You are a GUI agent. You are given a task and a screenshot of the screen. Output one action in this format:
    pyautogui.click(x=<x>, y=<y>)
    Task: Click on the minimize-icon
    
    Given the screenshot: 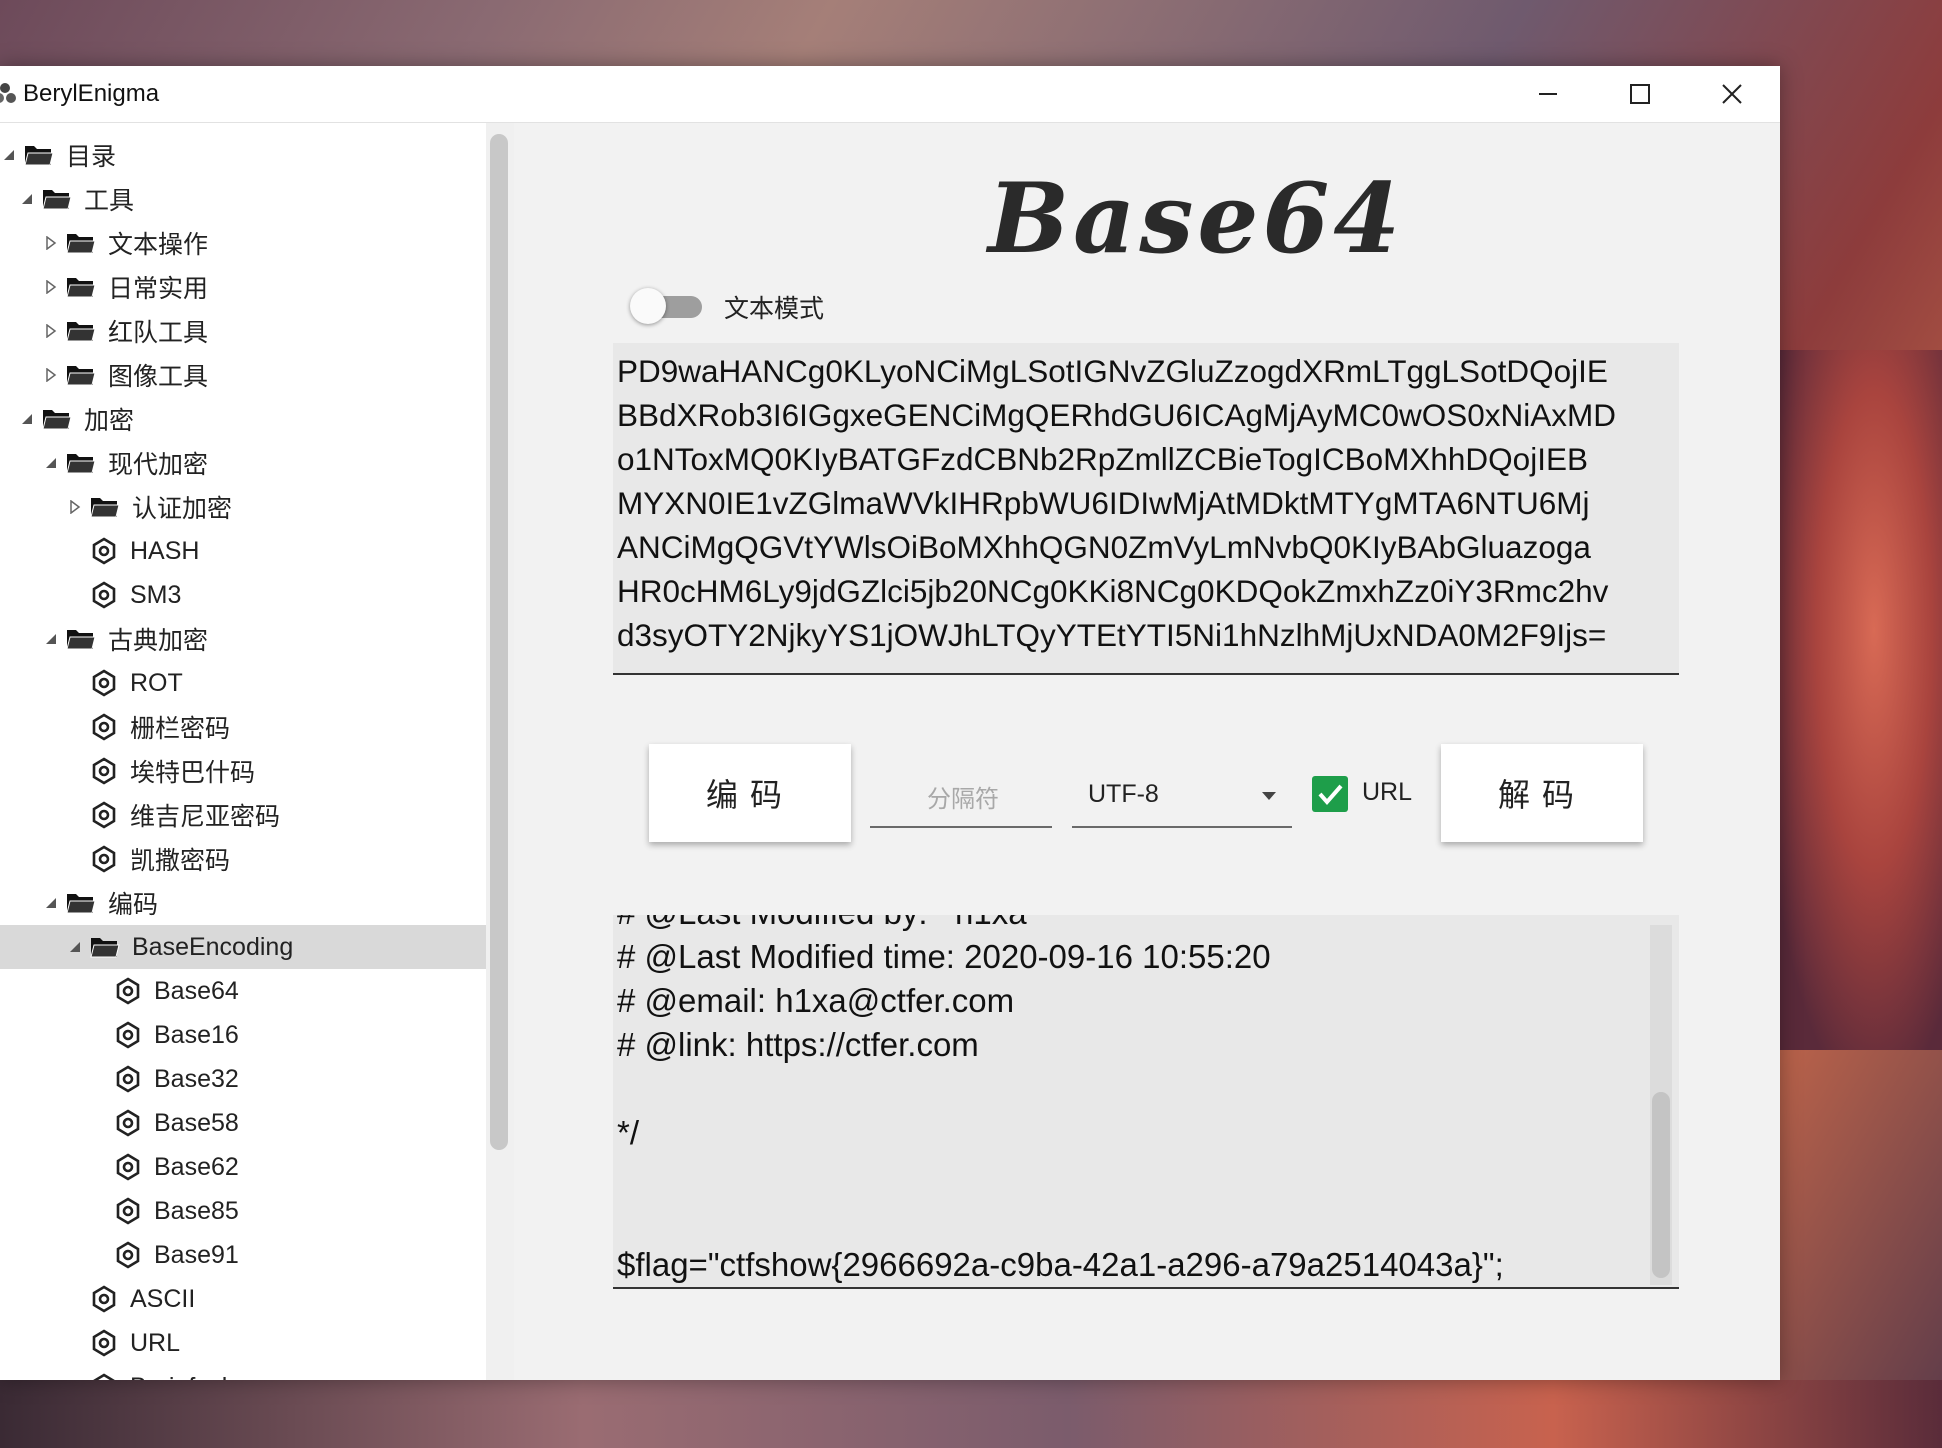 What is the action you would take?
    pyautogui.click(x=1548, y=94)
    